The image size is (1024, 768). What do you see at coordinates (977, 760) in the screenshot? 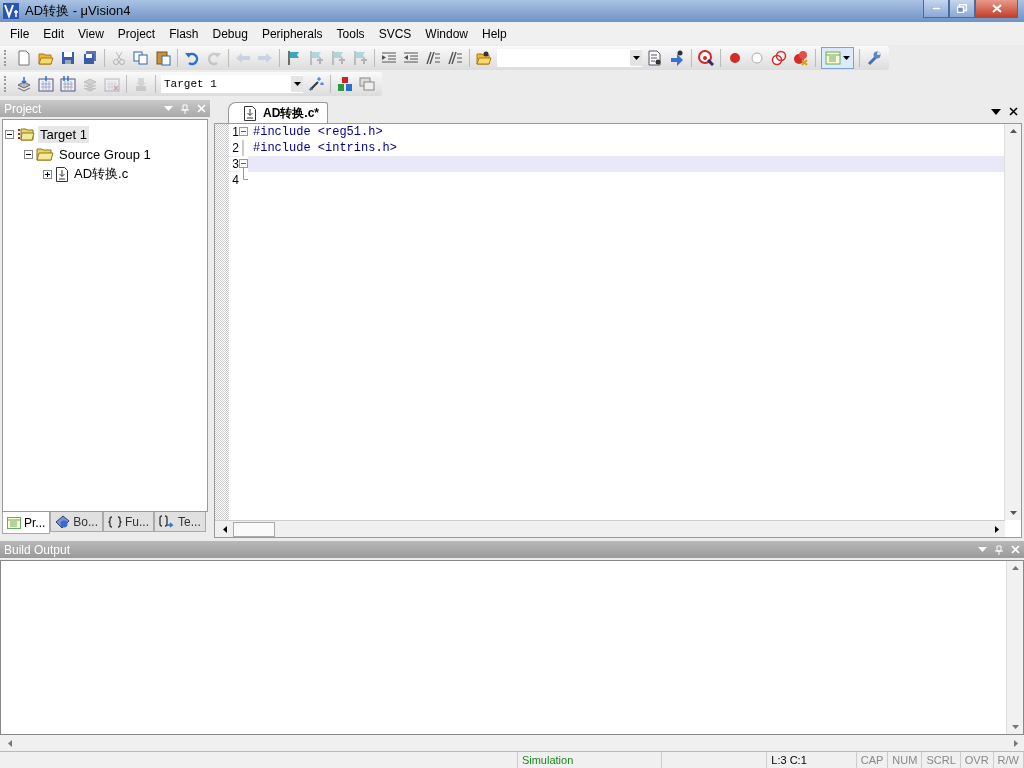
I see `key-indicator: OVR` at bounding box center [977, 760].